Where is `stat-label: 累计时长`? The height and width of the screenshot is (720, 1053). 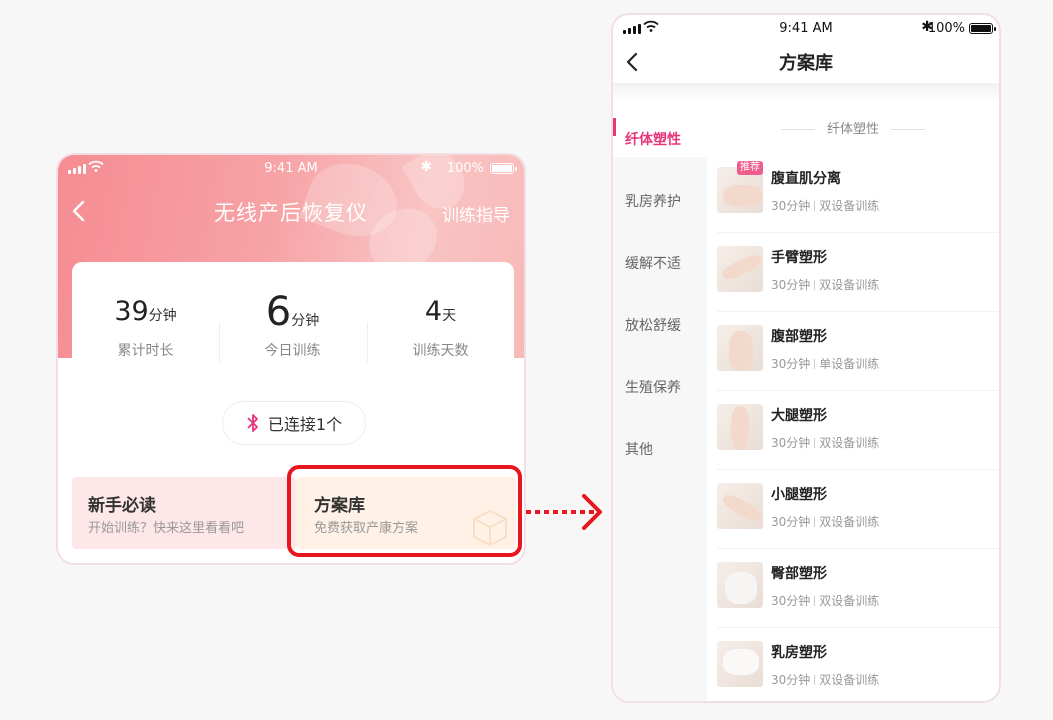 stat-label: 累计时长 is located at coordinates (145, 351).